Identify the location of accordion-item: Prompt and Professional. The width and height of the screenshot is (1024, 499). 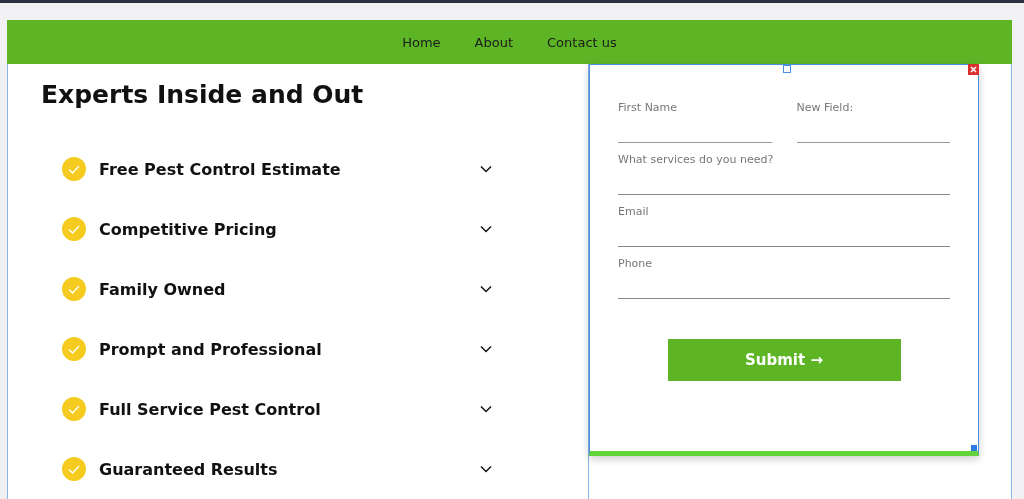
(289, 349).